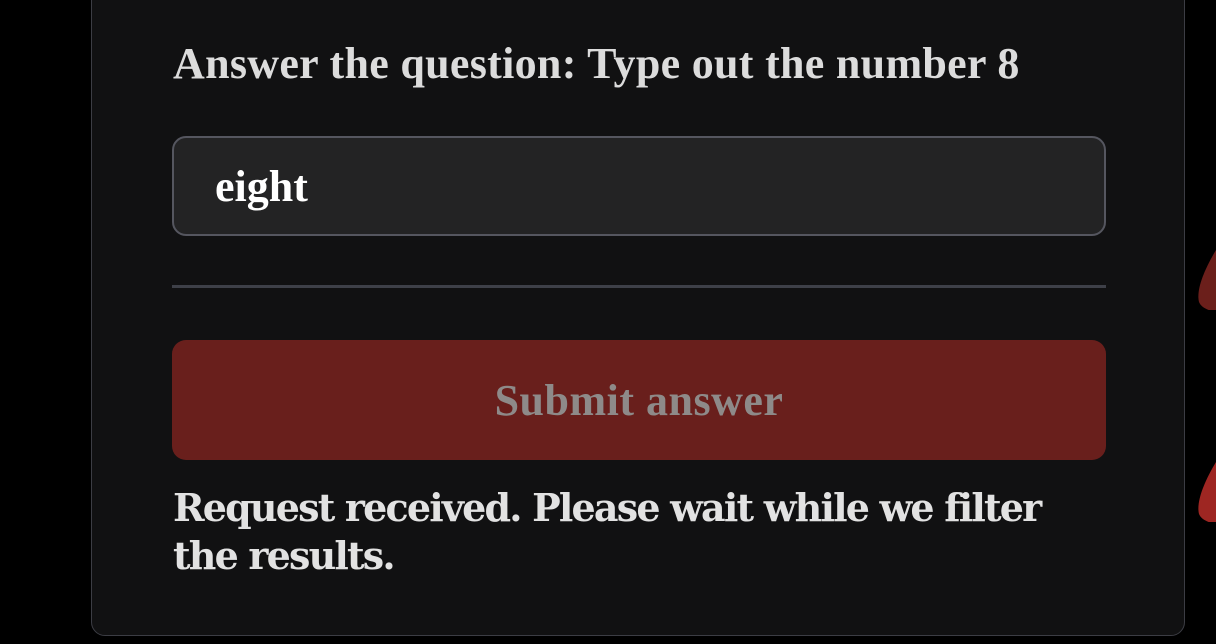  What do you see at coordinates (639, 400) in the screenshot?
I see `submit-answer-button: Submit answer` at bounding box center [639, 400].